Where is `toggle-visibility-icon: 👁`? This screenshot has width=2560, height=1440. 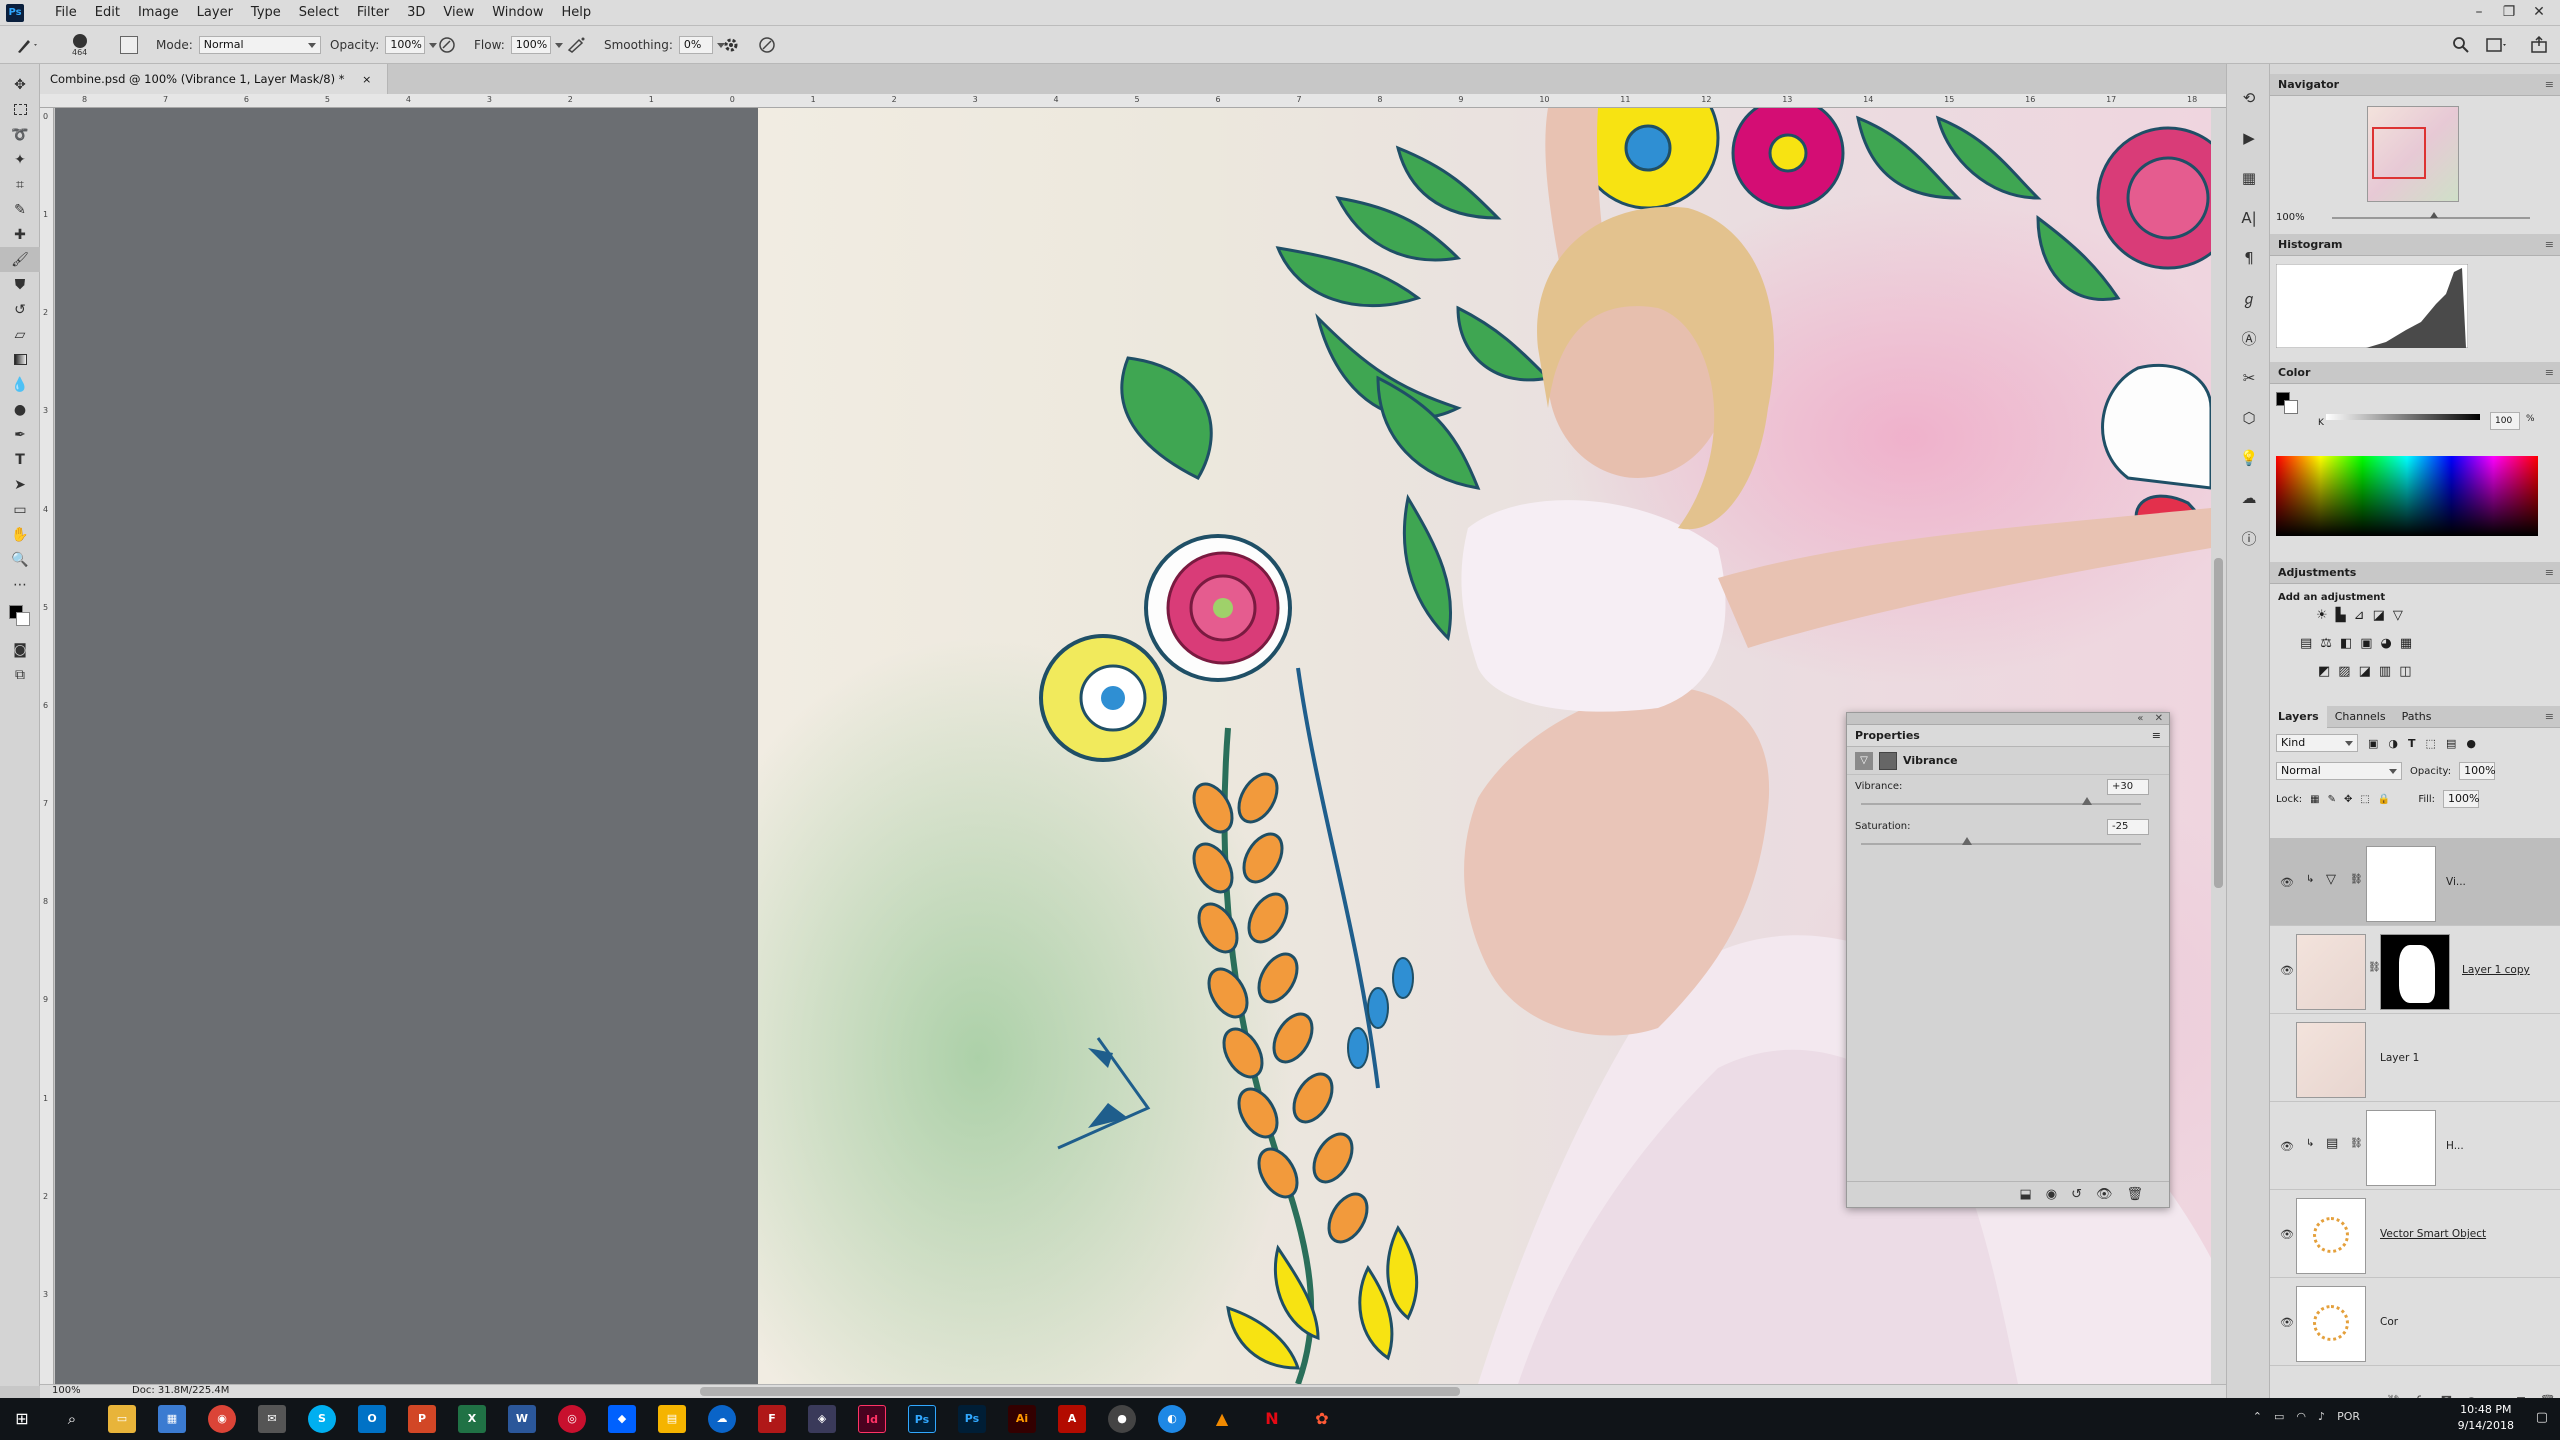 toggle-visibility-icon: 👁 is located at coordinates (2104, 1194).